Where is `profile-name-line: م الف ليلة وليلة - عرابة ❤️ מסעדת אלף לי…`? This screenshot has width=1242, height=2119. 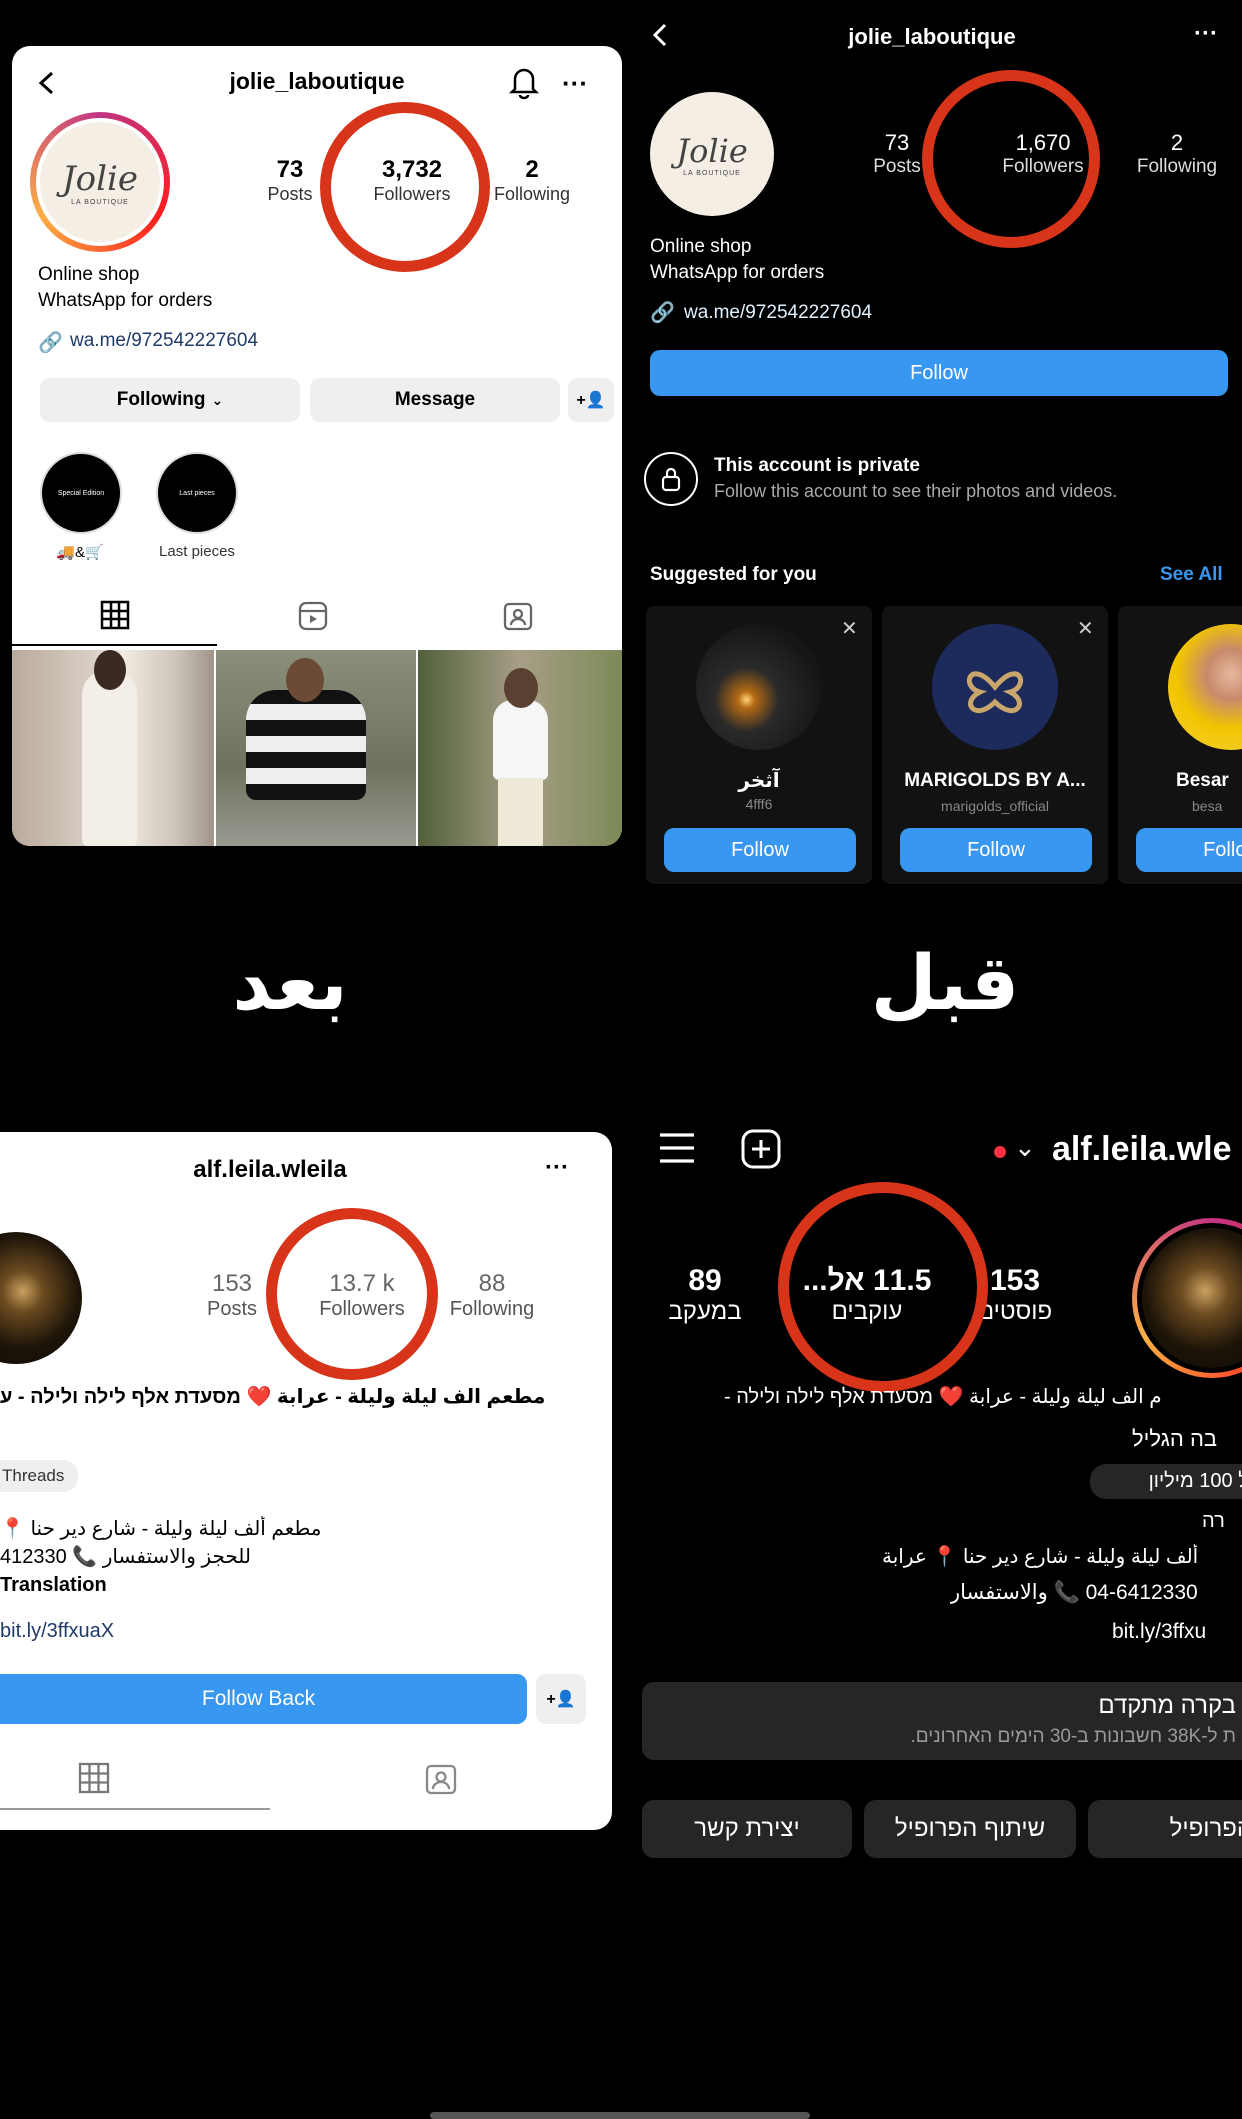
profile-name-line: م الف ليلة وليلة - عرابة ❤️ מסעדת אלף לי… is located at coordinates (943, 1397).